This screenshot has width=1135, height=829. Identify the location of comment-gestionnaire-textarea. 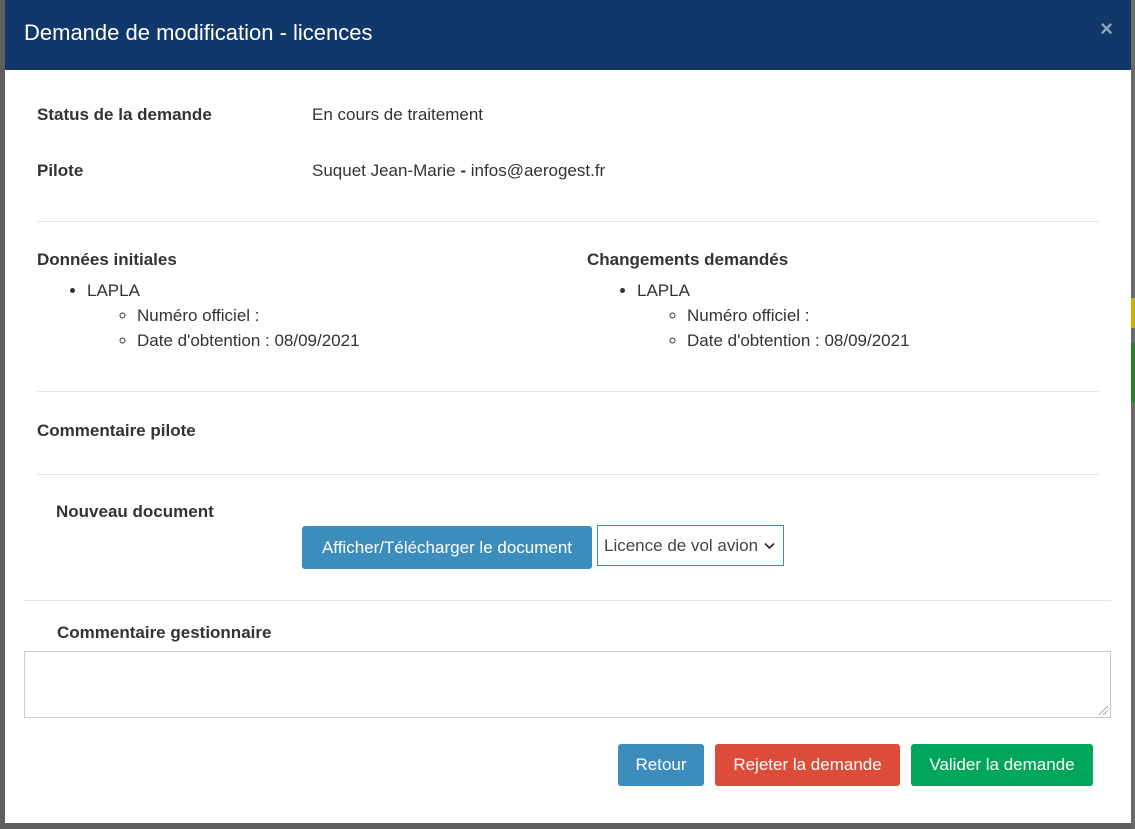
(567, 684).